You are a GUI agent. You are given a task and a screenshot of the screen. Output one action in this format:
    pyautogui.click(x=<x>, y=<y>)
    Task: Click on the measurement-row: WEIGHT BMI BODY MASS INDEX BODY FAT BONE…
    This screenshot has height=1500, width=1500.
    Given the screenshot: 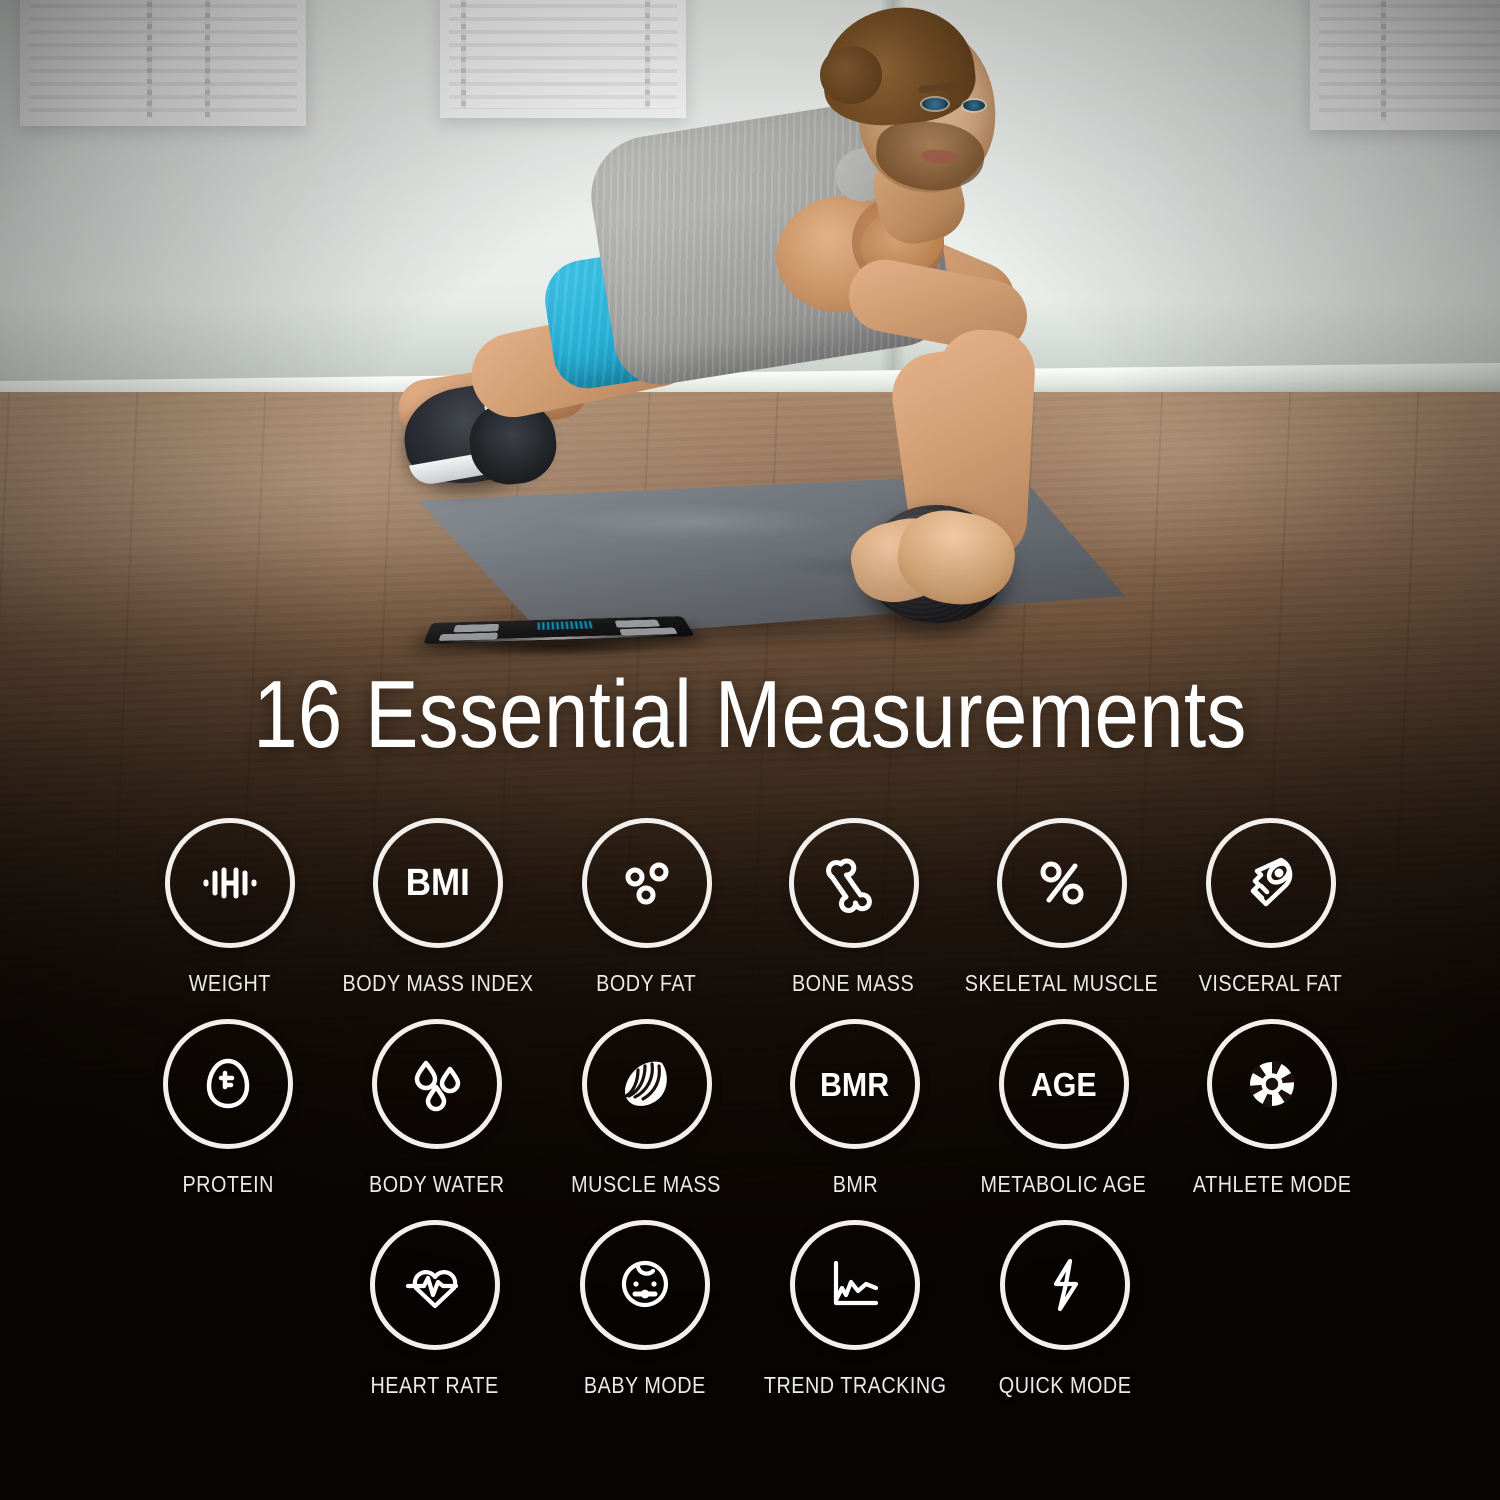 What is the action you would take?
    pyautogui.click(x=750, y=907)
    